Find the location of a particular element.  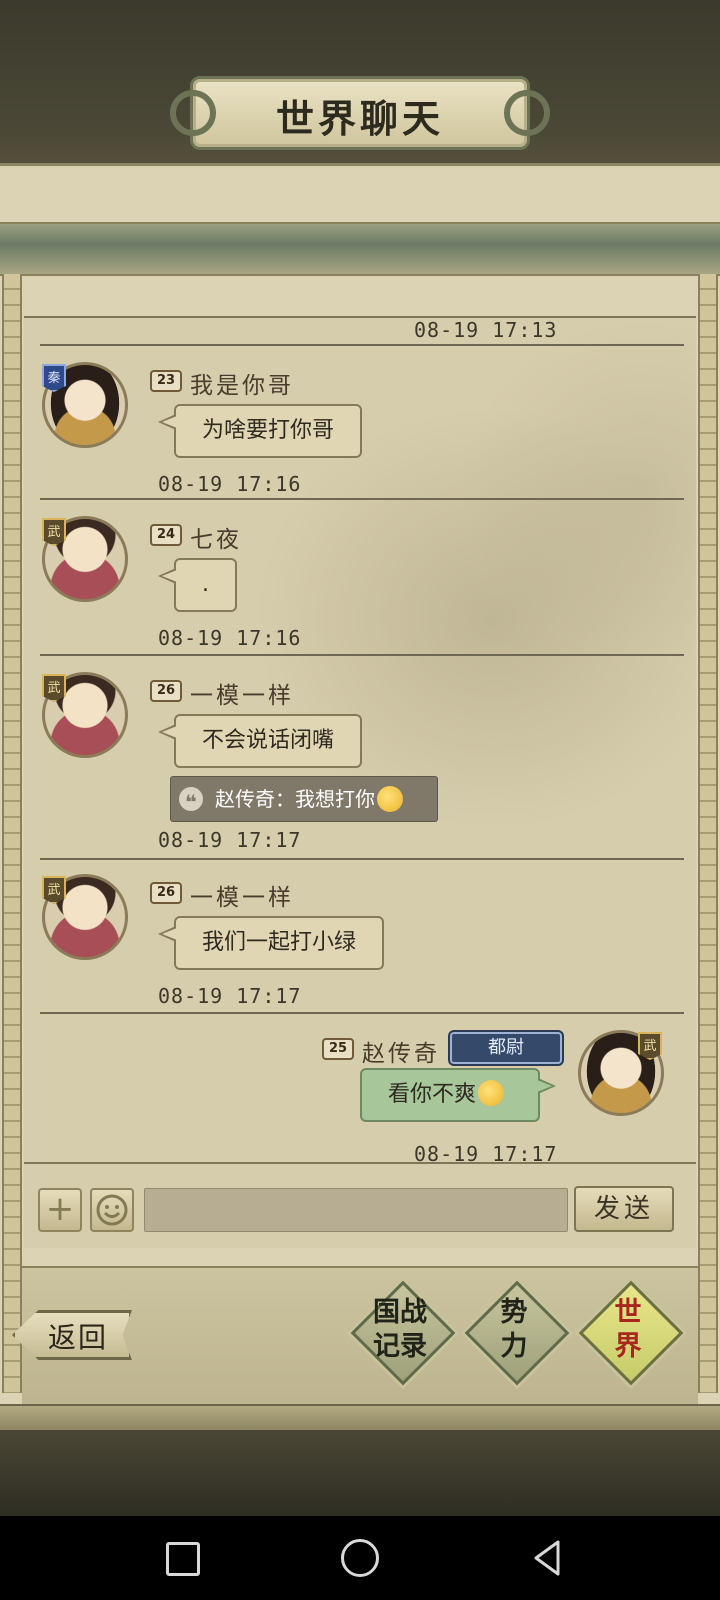

tab-label: 势 力 is located at coordinates (514, 1329).